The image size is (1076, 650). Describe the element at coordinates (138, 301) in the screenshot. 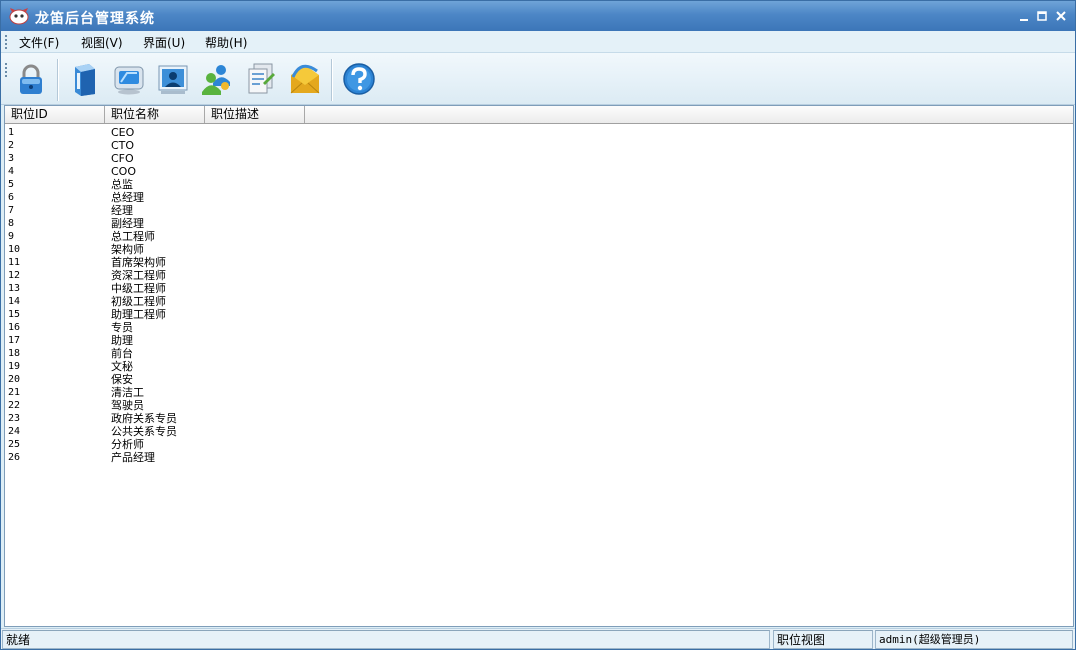

I see `cell-position-name: 初级工程师` at that location.